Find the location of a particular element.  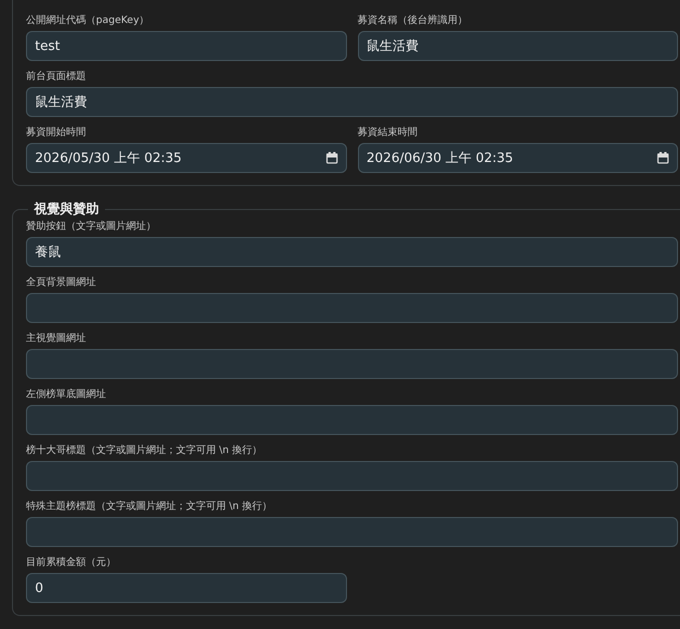

field-label: 目前累積金額（元） is located at coordinates (71, 563).